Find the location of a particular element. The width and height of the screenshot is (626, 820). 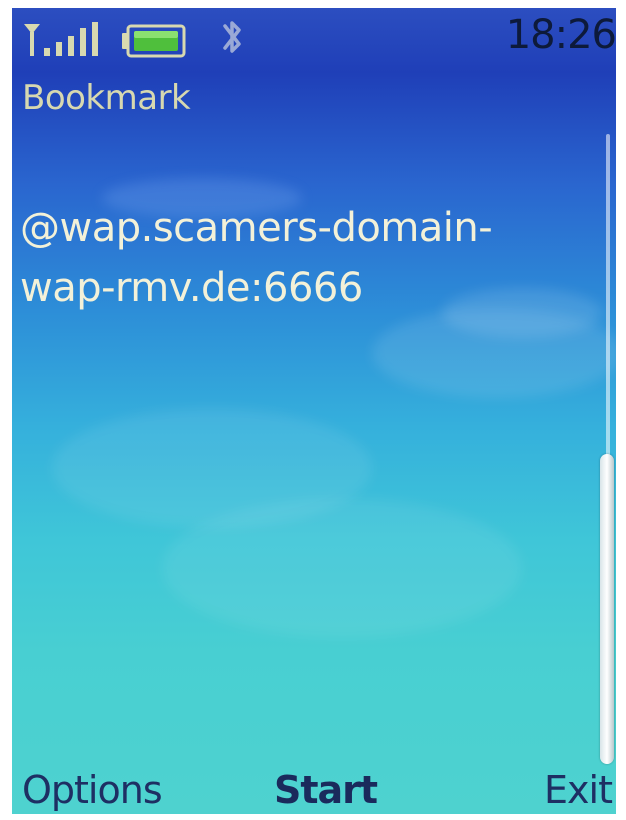

clock: 18:26 is located at coordinates (560, 35).